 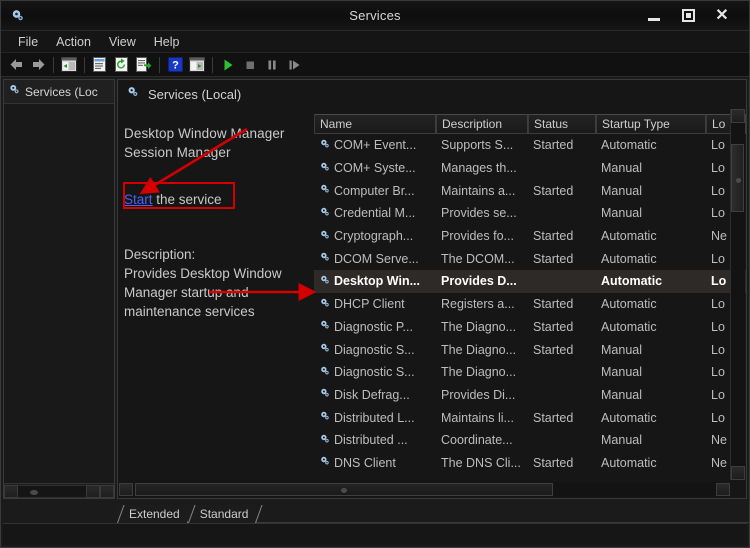 I want to click on tab-standard-label: Standard, so click(x=224, y=514).